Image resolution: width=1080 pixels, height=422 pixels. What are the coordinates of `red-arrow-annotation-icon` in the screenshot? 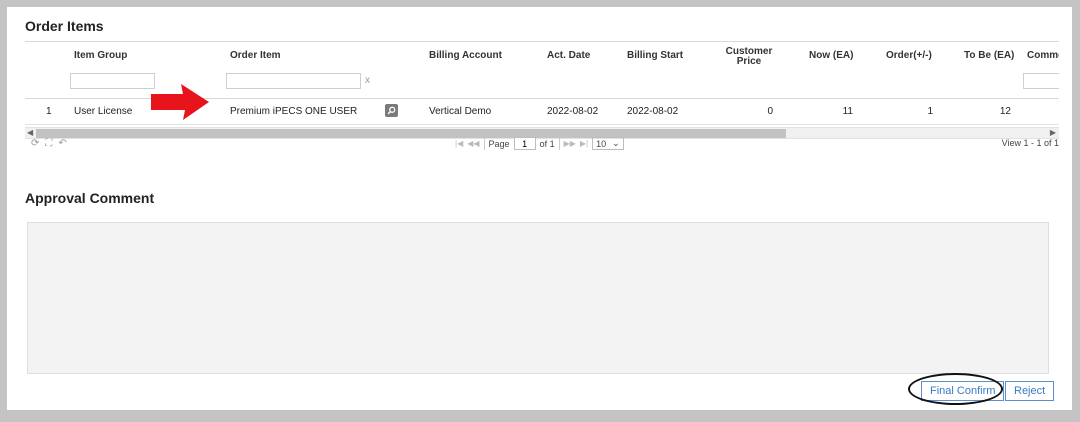 It's located at (180, 102).